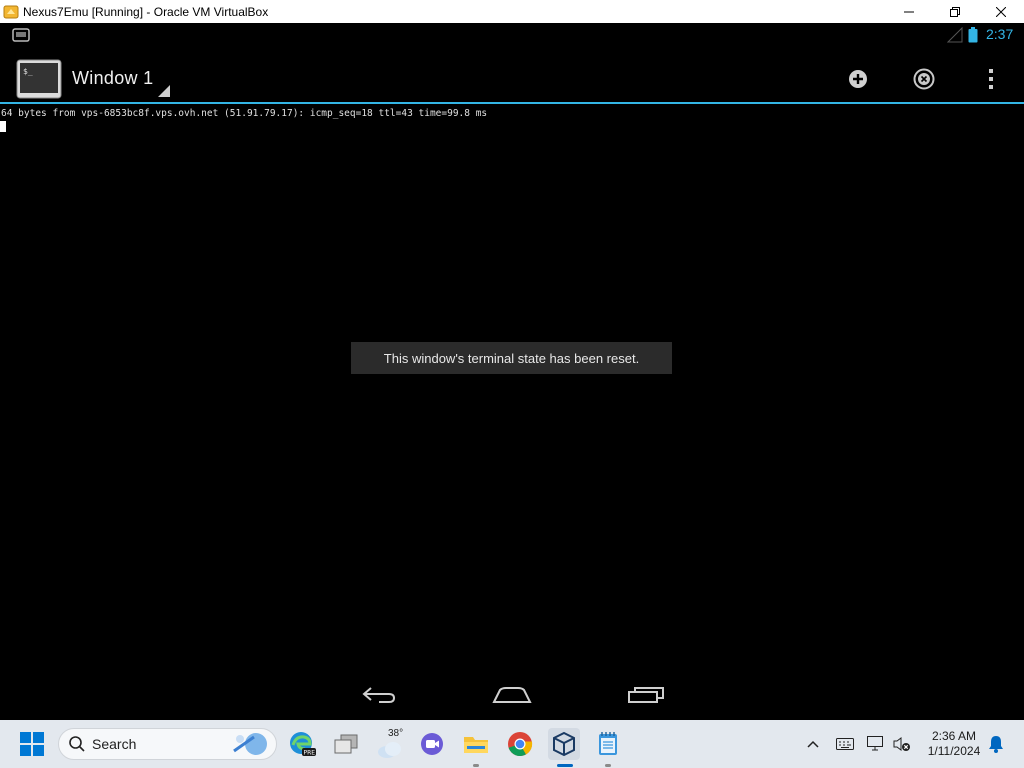 Image resolution: width=1024 pixels, height=768 pixels. What do you see at coordinates (21, 35) in the screenshot?
I see `terminal-notification-icon` at bounding box center [21, 35].